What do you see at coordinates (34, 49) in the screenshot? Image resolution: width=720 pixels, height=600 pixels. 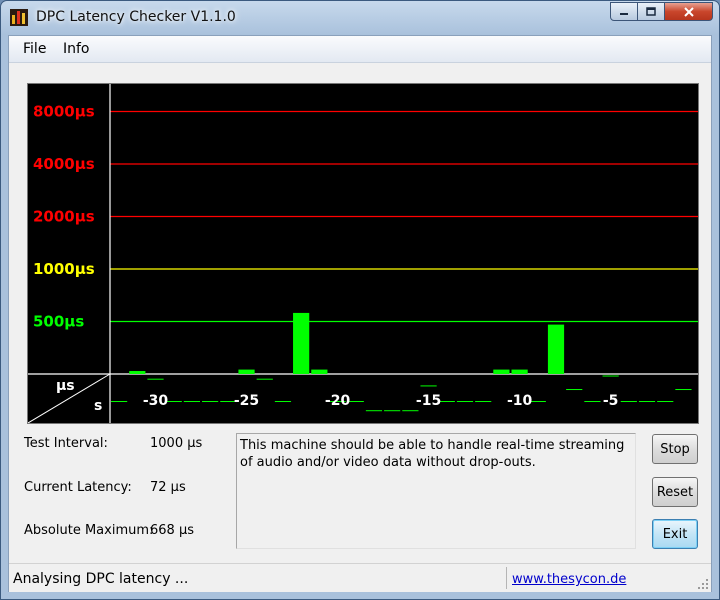 I see `menu-file: File` at bounding box center [34, 49].